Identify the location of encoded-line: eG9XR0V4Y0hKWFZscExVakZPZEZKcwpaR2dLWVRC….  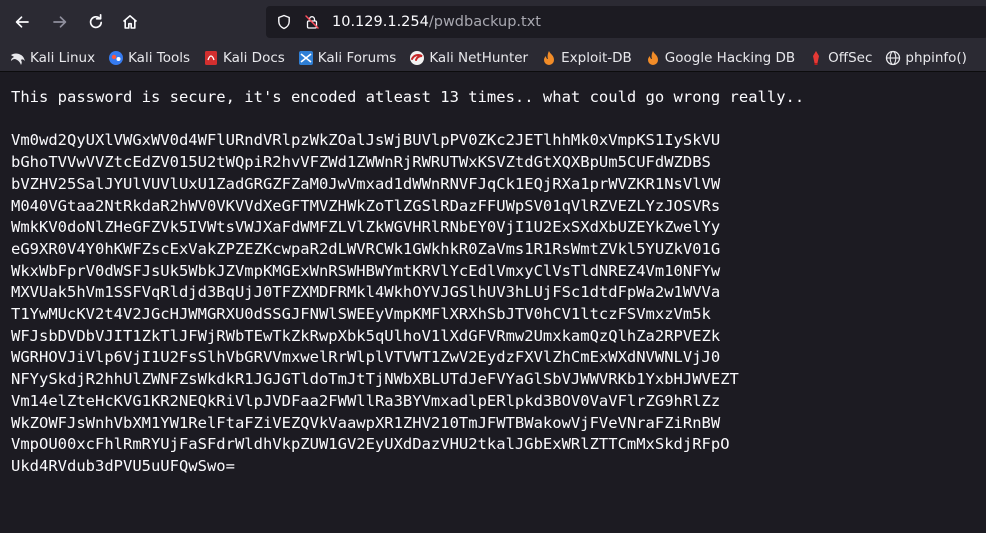
(366, 248).